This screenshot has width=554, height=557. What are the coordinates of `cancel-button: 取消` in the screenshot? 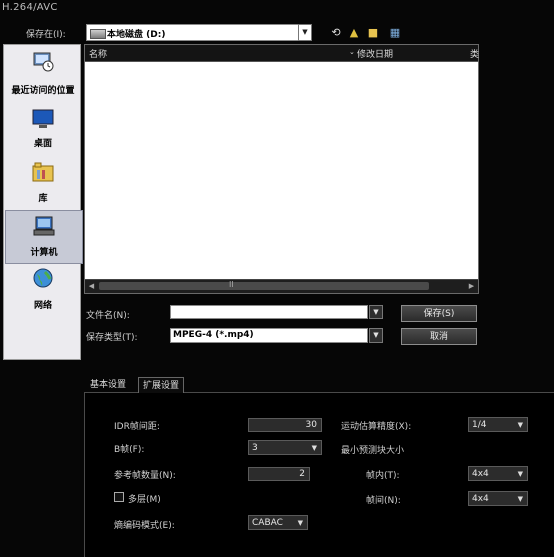 It's located at (439, 336).